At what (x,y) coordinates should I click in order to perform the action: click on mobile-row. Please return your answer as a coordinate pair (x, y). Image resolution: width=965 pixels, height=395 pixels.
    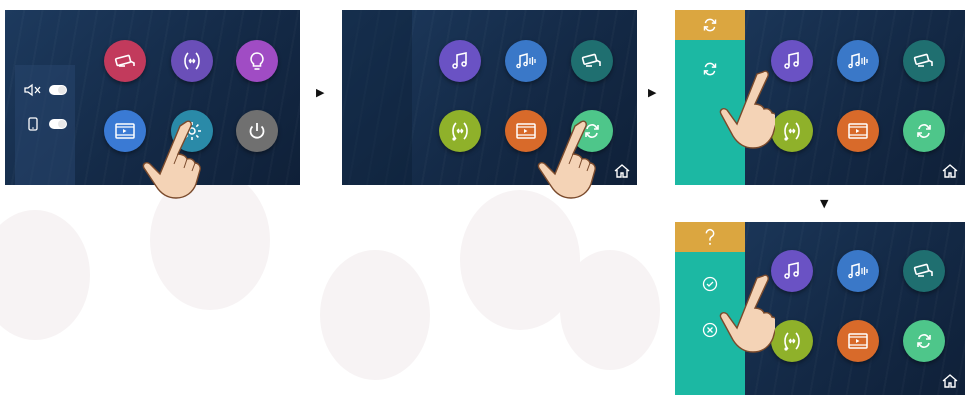
    Looking at the image, I should click on (45, 124).